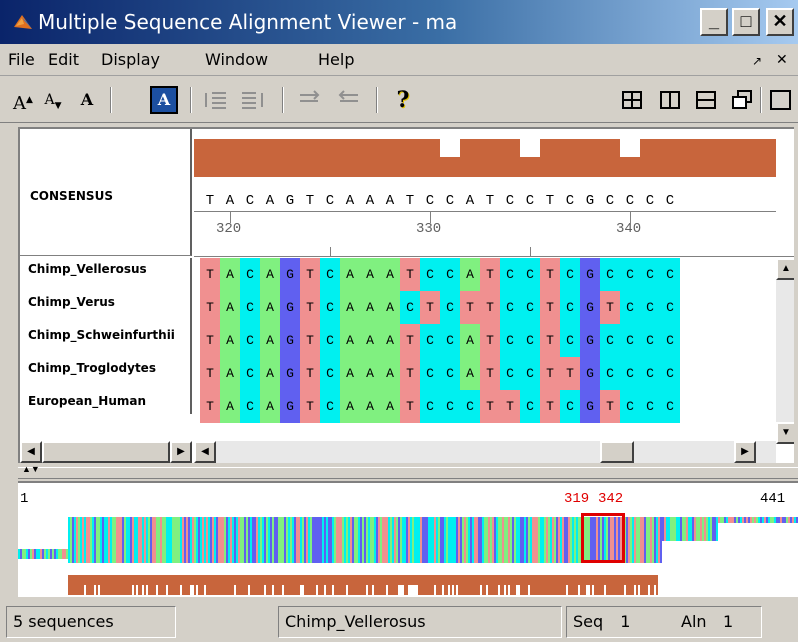  What do you see at coordinates (781, 100) in the screenshot?
I see `maximize-panel-icon` at bounding box center [781, 100].